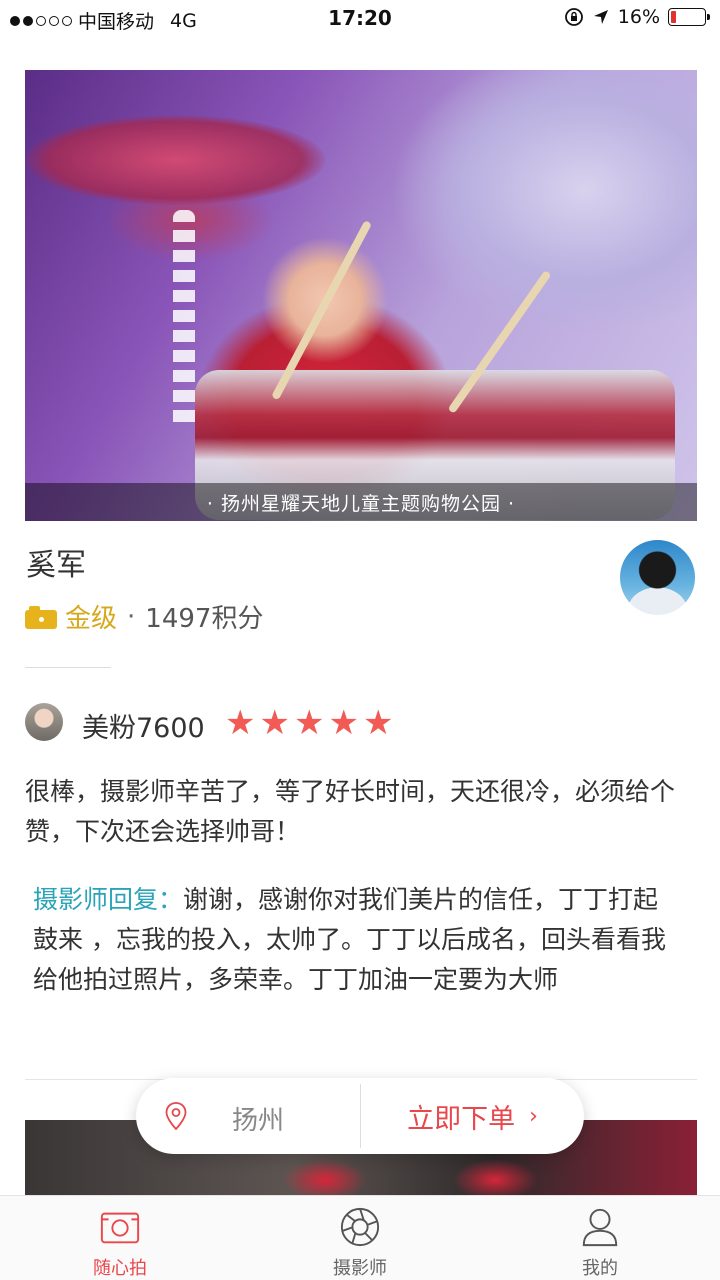 Image resolution: width=720 pixels, height=1280 pixels. I want to click on camera-frame-icon, so click(120, 1228).